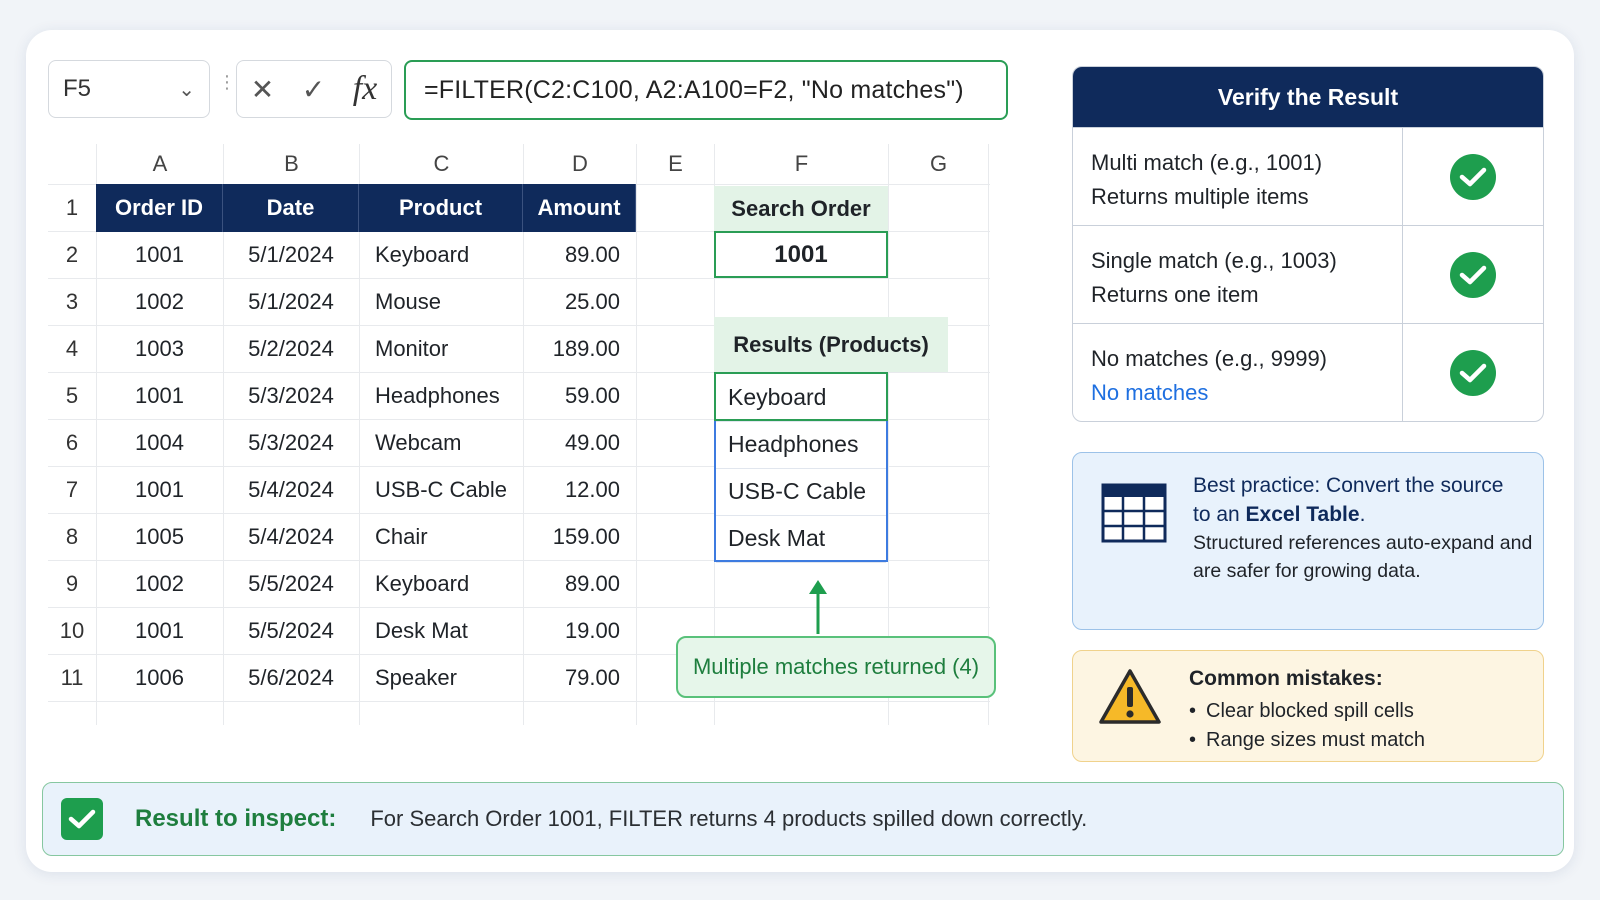 The image size is (1600, 900). Describe the element at coordinates (262, 89) in the screenshot. I see `close-icon: ✕` at that location.